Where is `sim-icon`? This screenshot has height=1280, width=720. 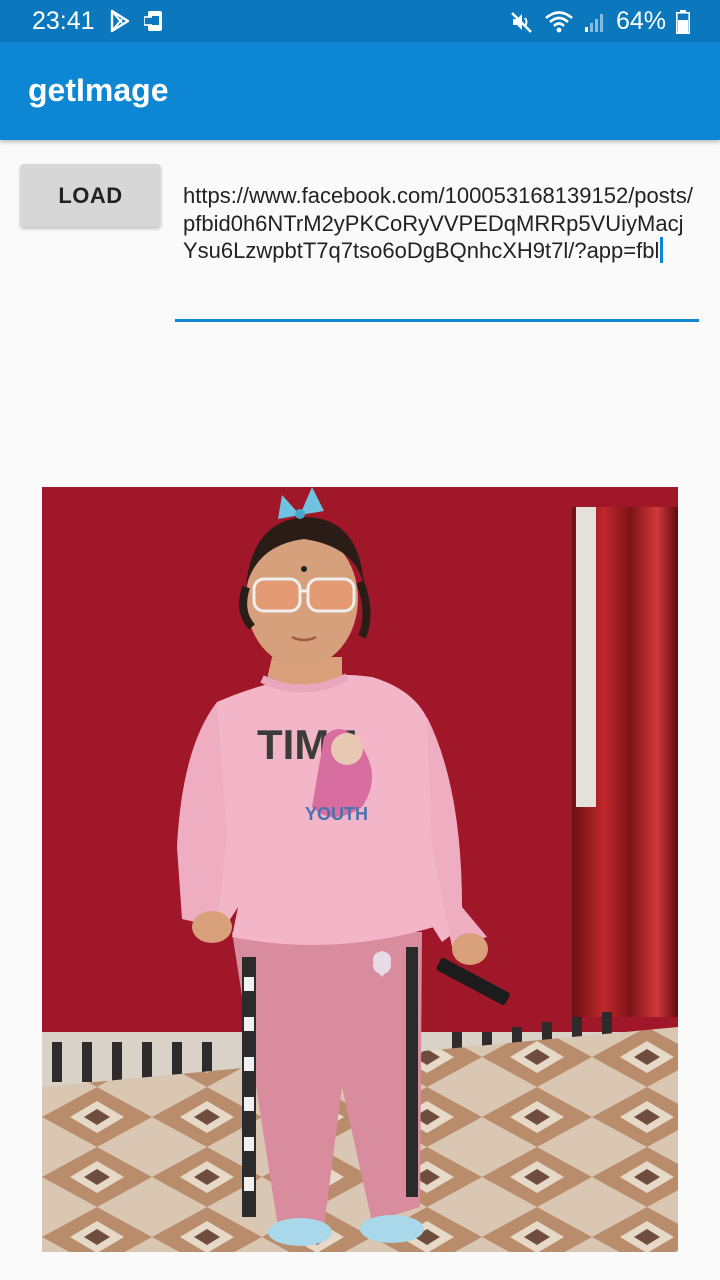 sim-icon is located at coordinates (153, 21).